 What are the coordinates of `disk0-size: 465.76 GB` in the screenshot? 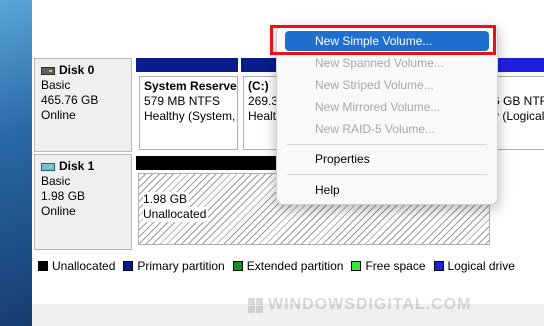 It's located at (70, 100).